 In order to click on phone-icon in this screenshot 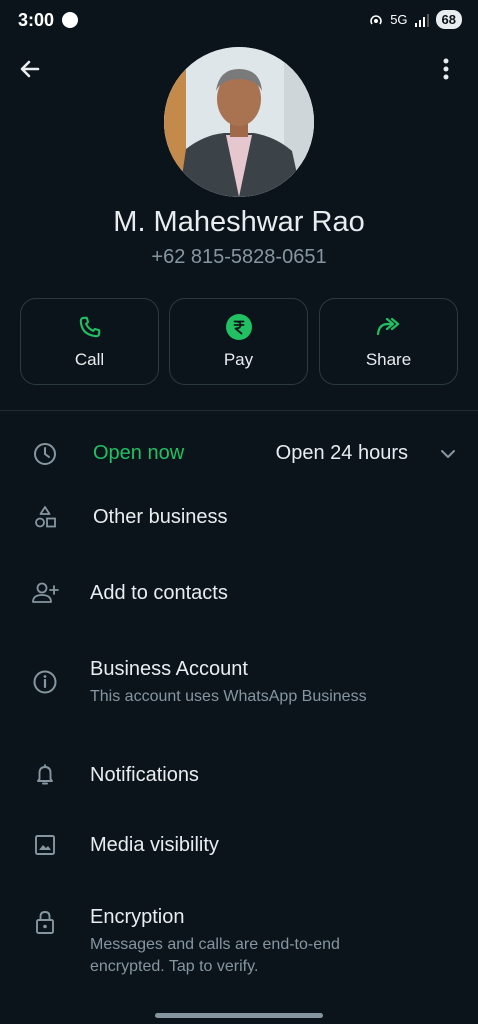, I will do `click(89, 326)`.